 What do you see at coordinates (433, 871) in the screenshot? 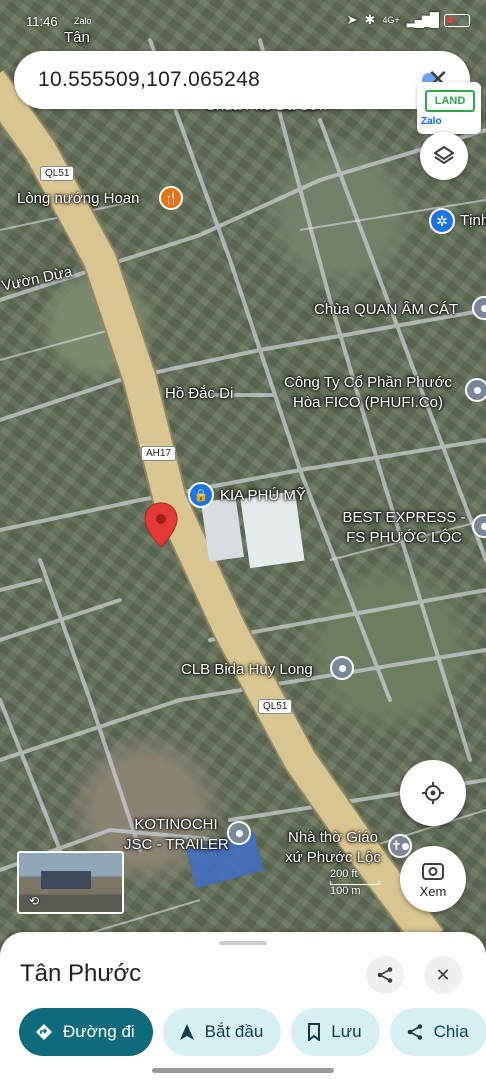
I see `camera-lens-icon` at bounding box center [433, 871].